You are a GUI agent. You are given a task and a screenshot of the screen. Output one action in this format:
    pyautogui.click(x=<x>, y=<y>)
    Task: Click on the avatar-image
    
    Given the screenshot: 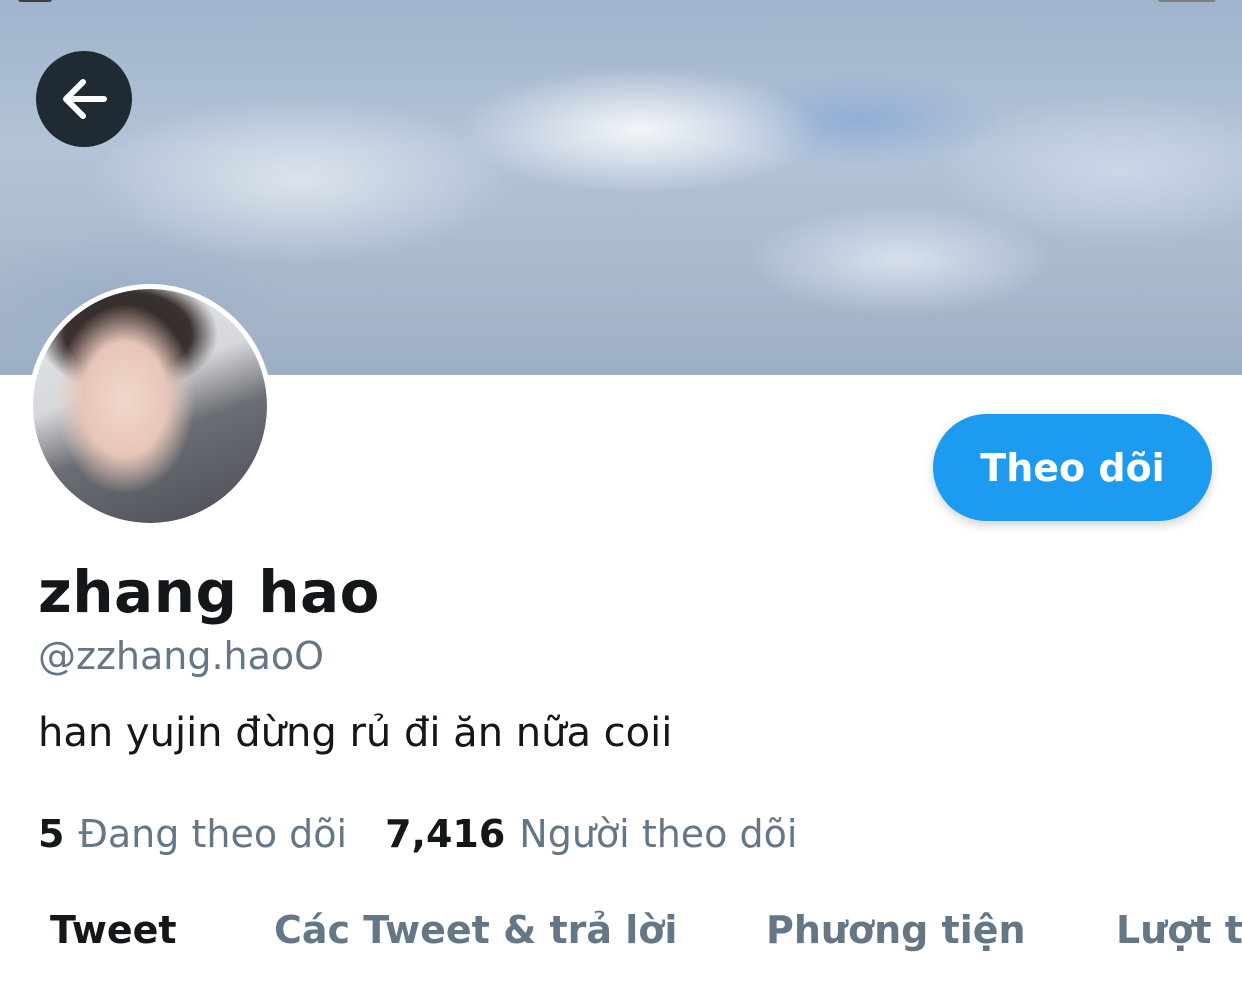 What is the action you would take?
    pyautogui.click(x=150, y=406)
    